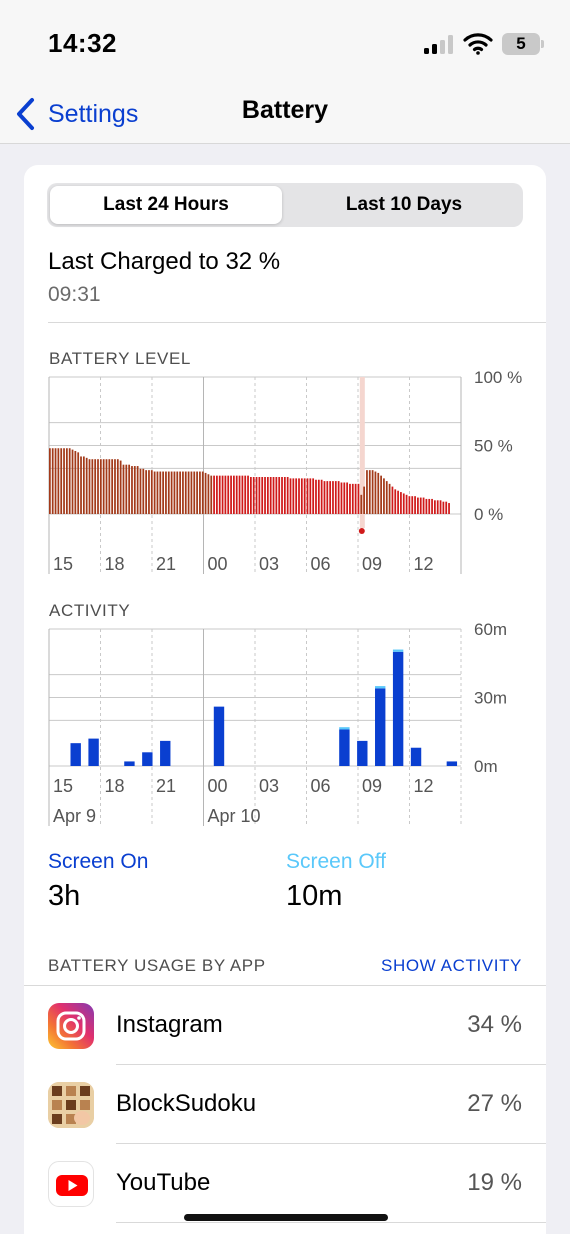 The image size is (570, 1234). Describe the element at coordinates (336, 861) in the screenshot. I see `screen-off-label: Screen Off` at that location.